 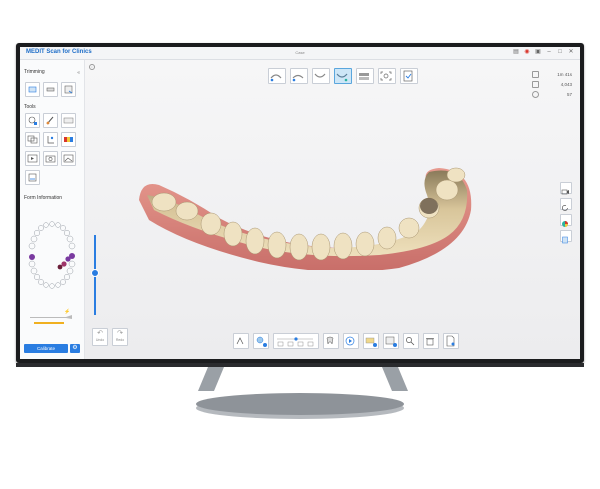 I want to click on magnifier-icon, so click(x=410, y=341).